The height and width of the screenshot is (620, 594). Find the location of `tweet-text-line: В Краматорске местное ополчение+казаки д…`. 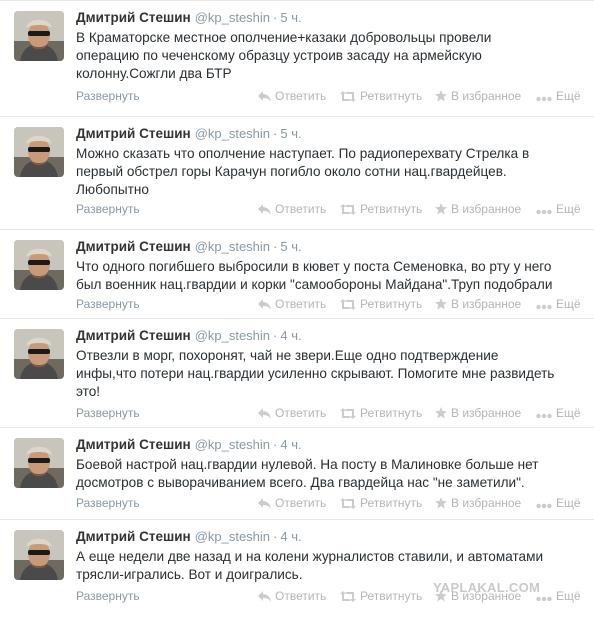

tweet-text-line: В Краматорске местное ополчение+казаки д… is located at coordinates (284, 37).